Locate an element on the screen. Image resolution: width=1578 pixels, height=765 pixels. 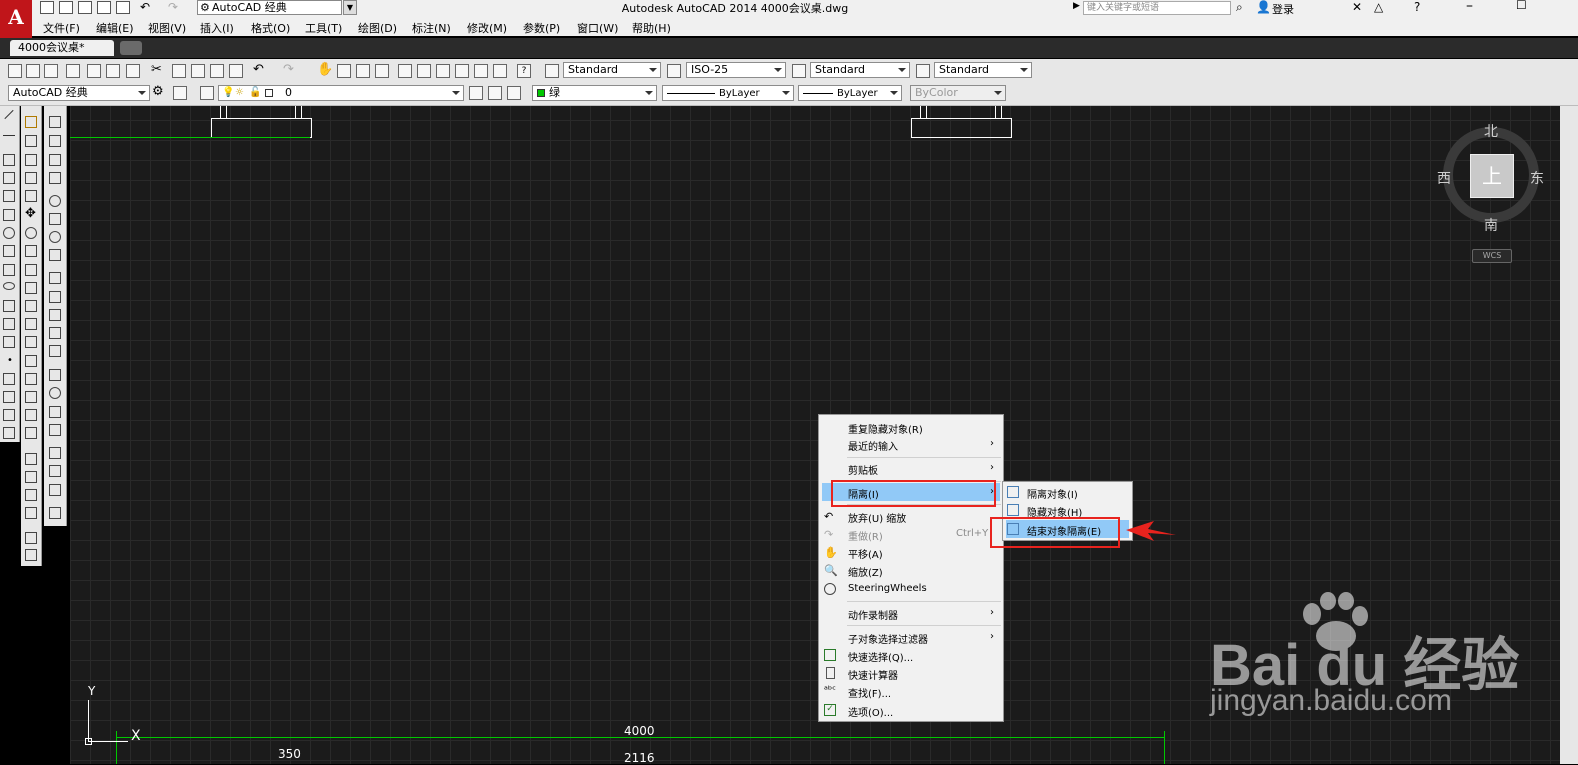
offset-icon is located at coordinates (31, 178).